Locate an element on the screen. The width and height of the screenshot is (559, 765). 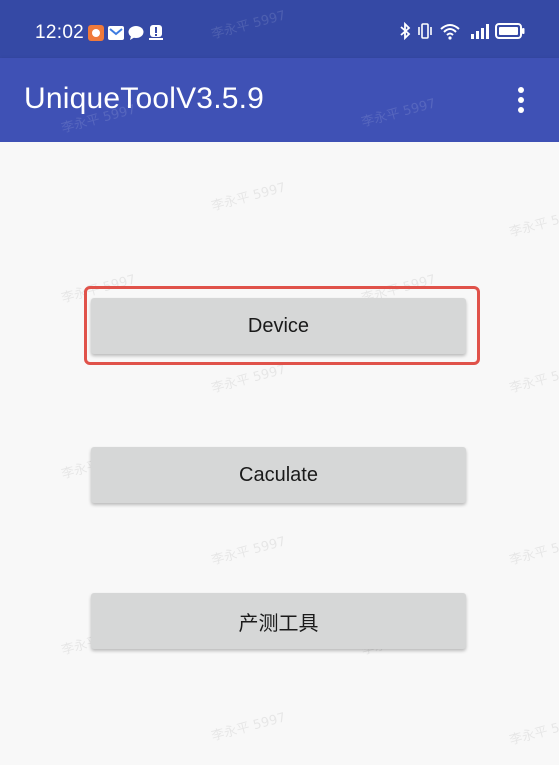
status-time: 12:02 is located at coordinates (60, 32).